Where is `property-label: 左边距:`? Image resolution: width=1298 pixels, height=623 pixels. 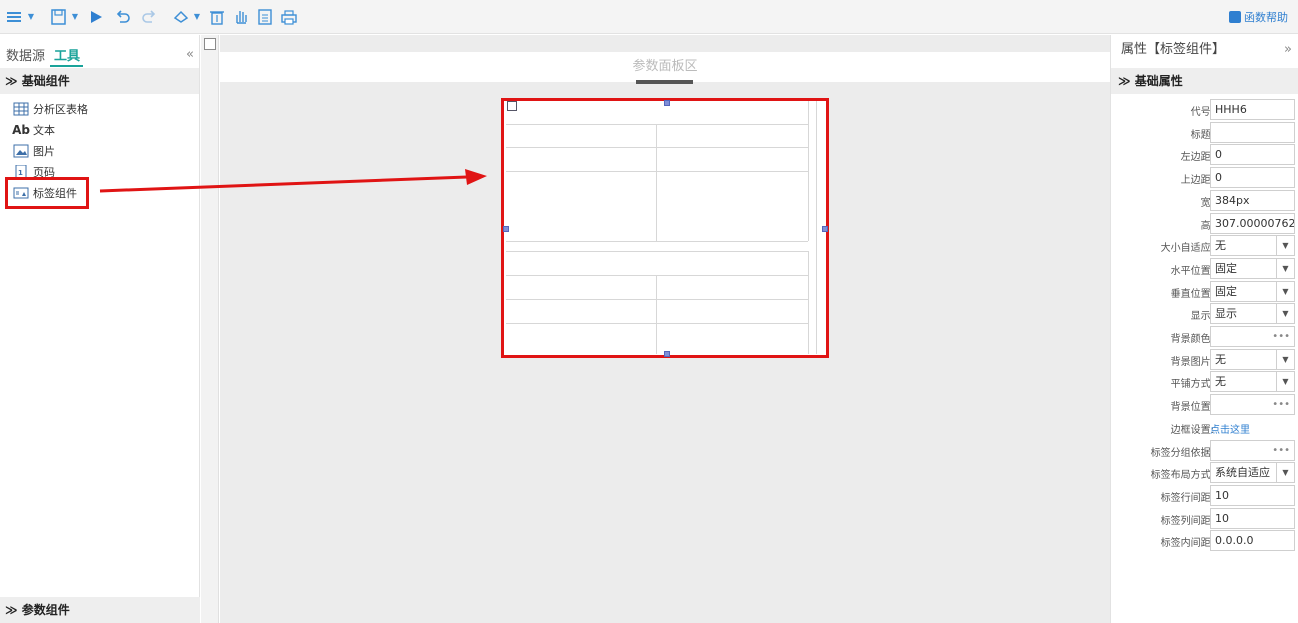 property-label: 左边距: is located at coordinates (1197, 158).